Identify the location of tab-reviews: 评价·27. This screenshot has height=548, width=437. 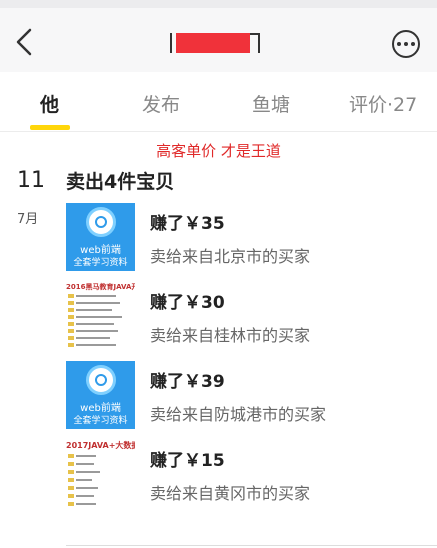
(383, 103).